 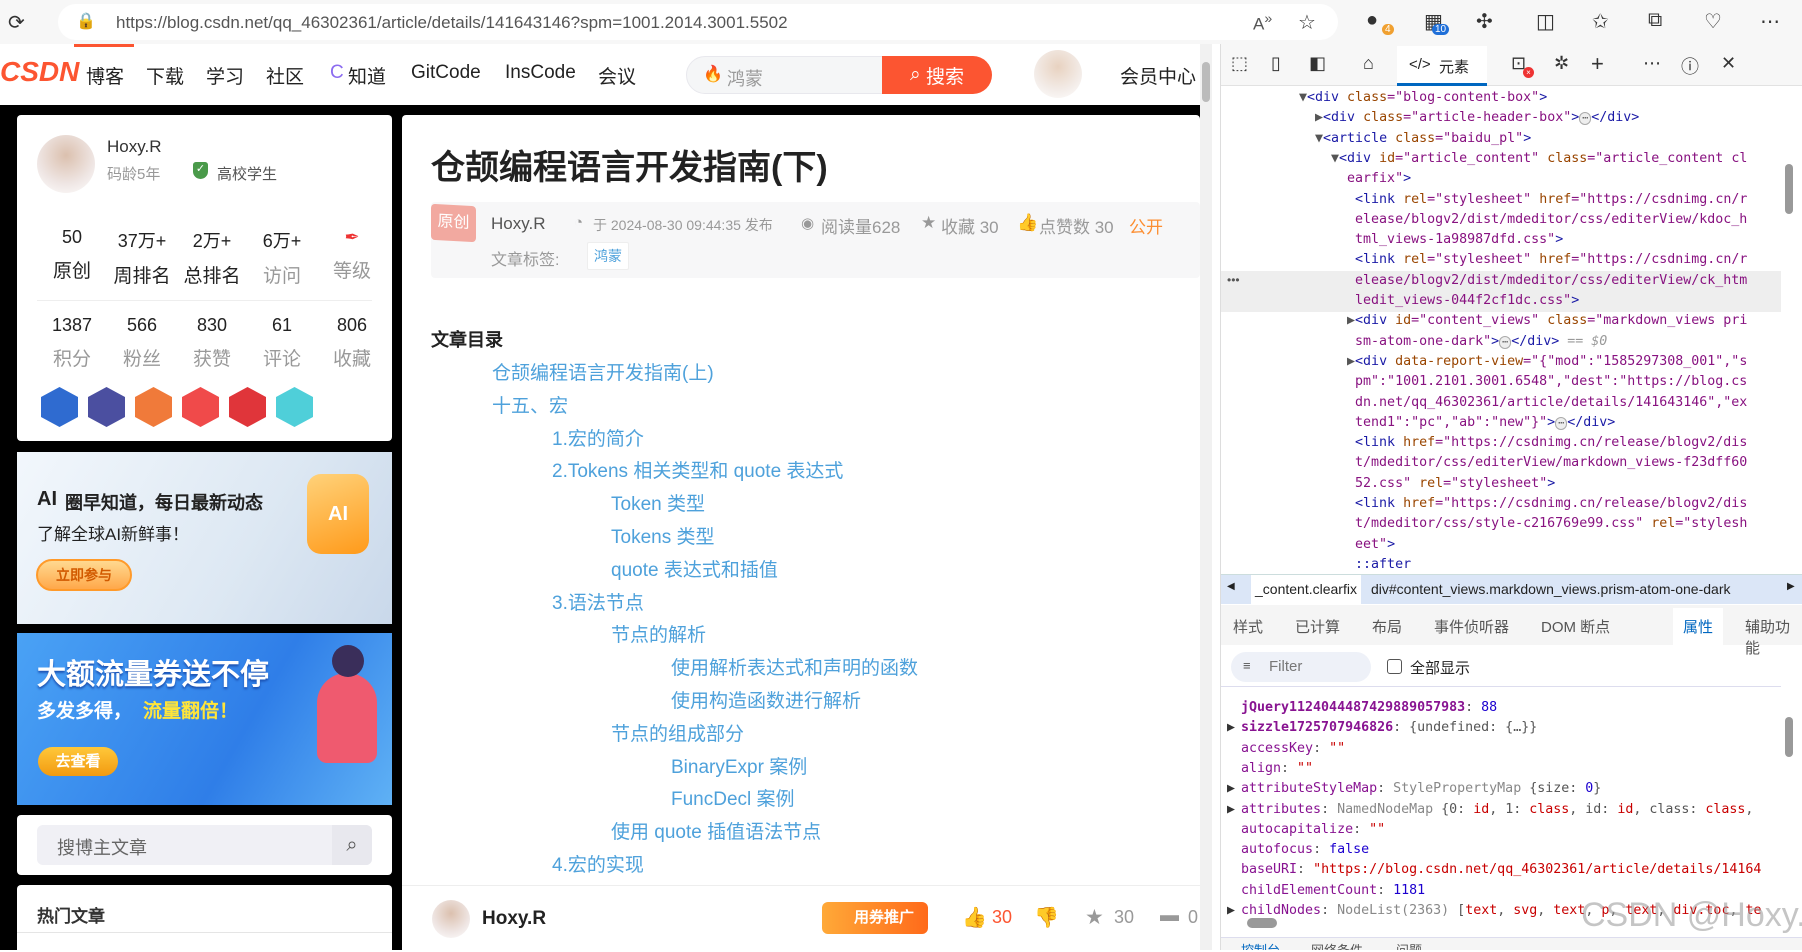 I want to click on dislike-icon: 👎, so click(x=1046, y=917).